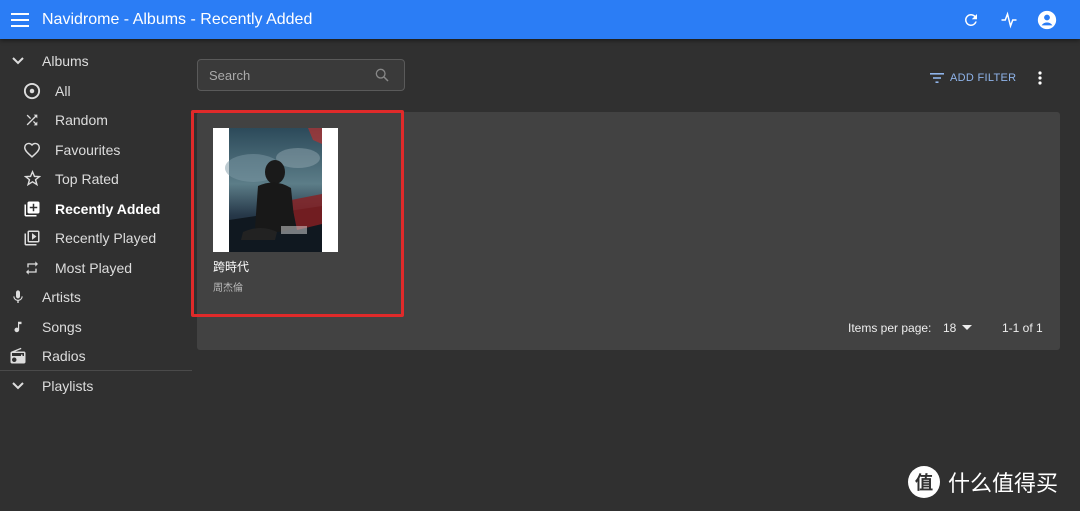 The image size is (1080, 511). I want to click on search-icon, so click(382, 75).